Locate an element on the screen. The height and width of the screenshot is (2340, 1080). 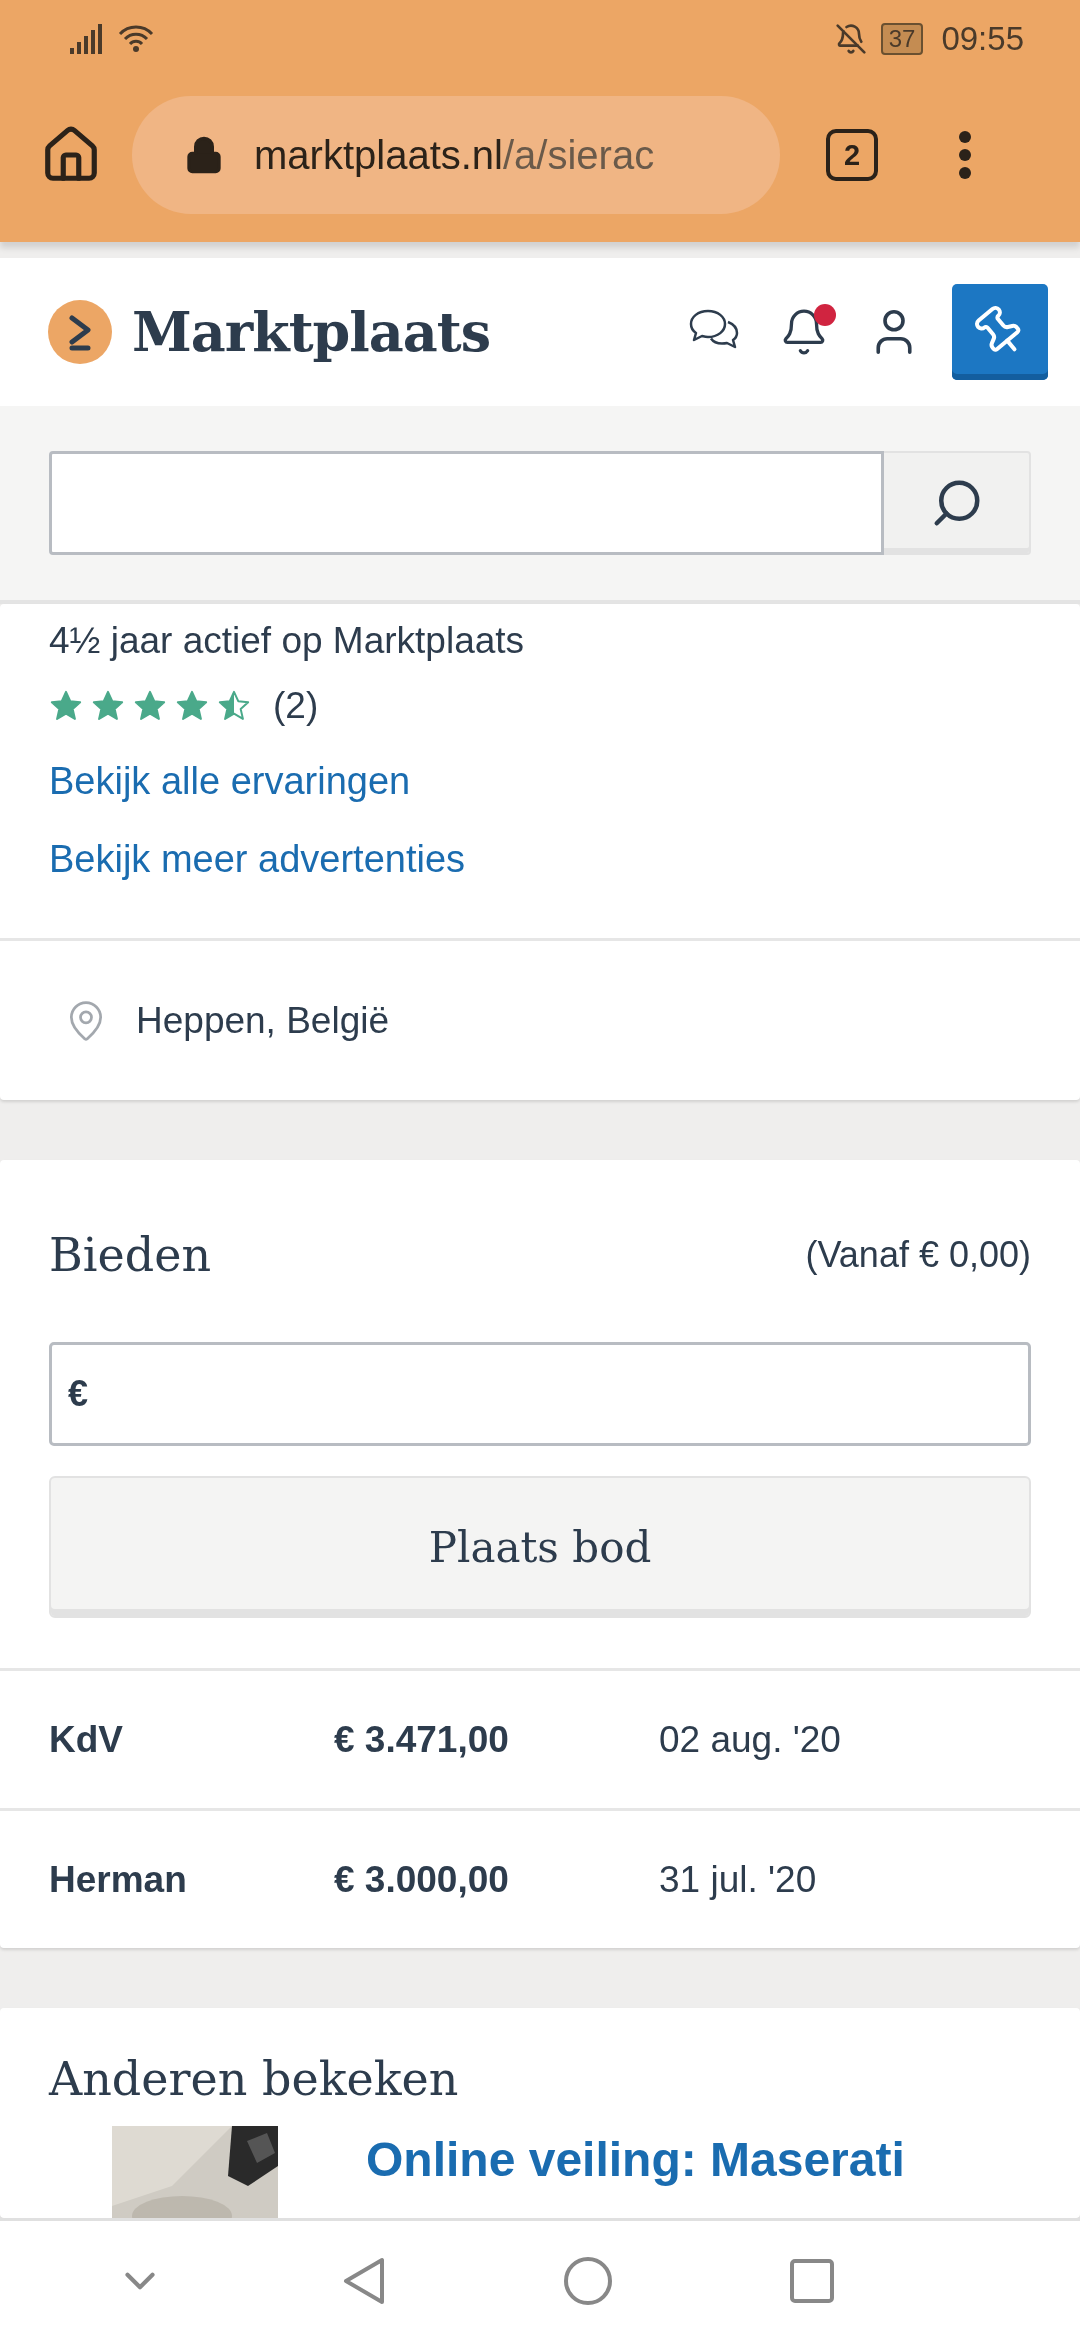
bidding-title: Bieden is located at coordinates (130, 1255).